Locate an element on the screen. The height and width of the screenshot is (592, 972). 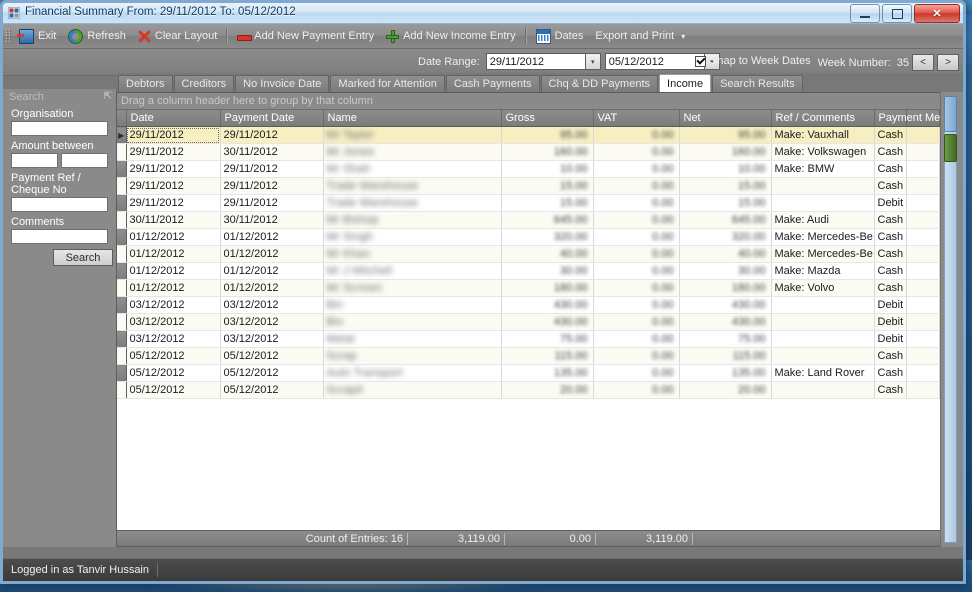
cell-ref: Make: BMW is located at coordinates (823, 169).